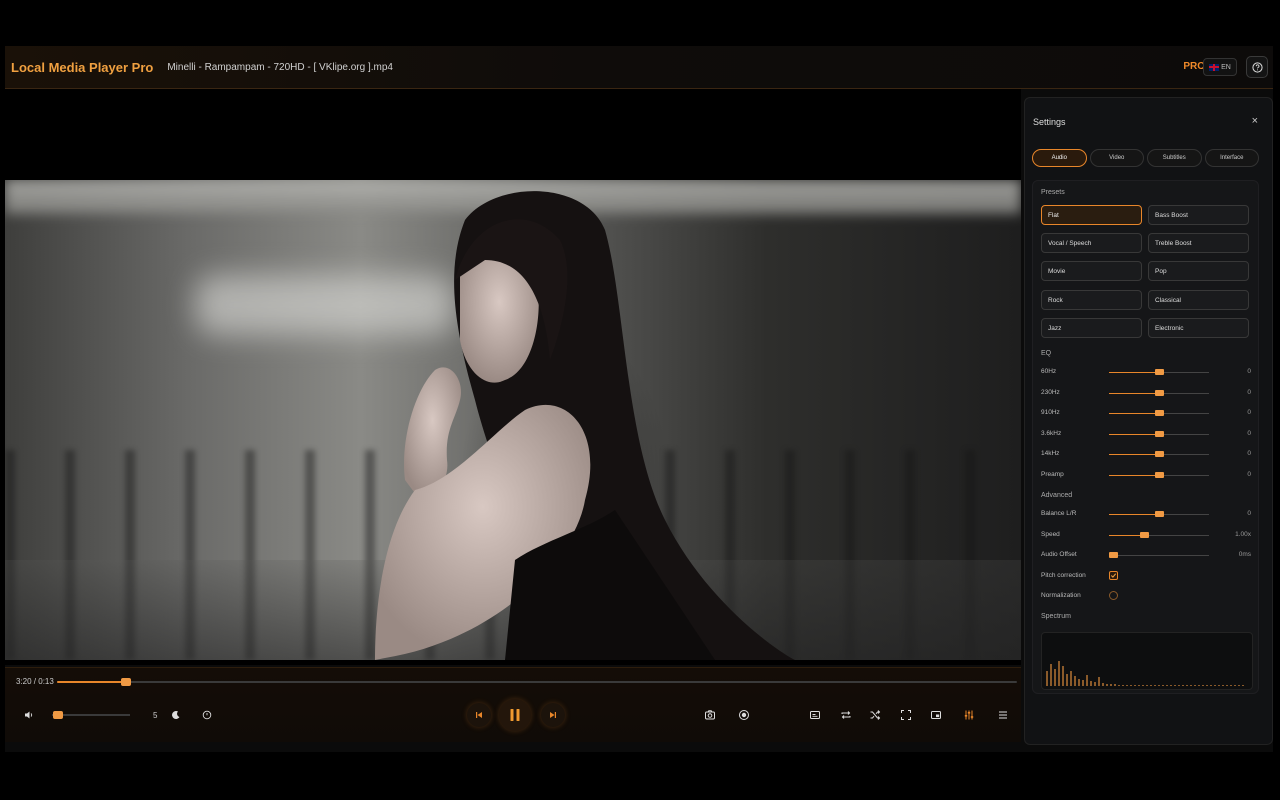  I want to click on pitch-correction-checkbox, so click(1113, 575).